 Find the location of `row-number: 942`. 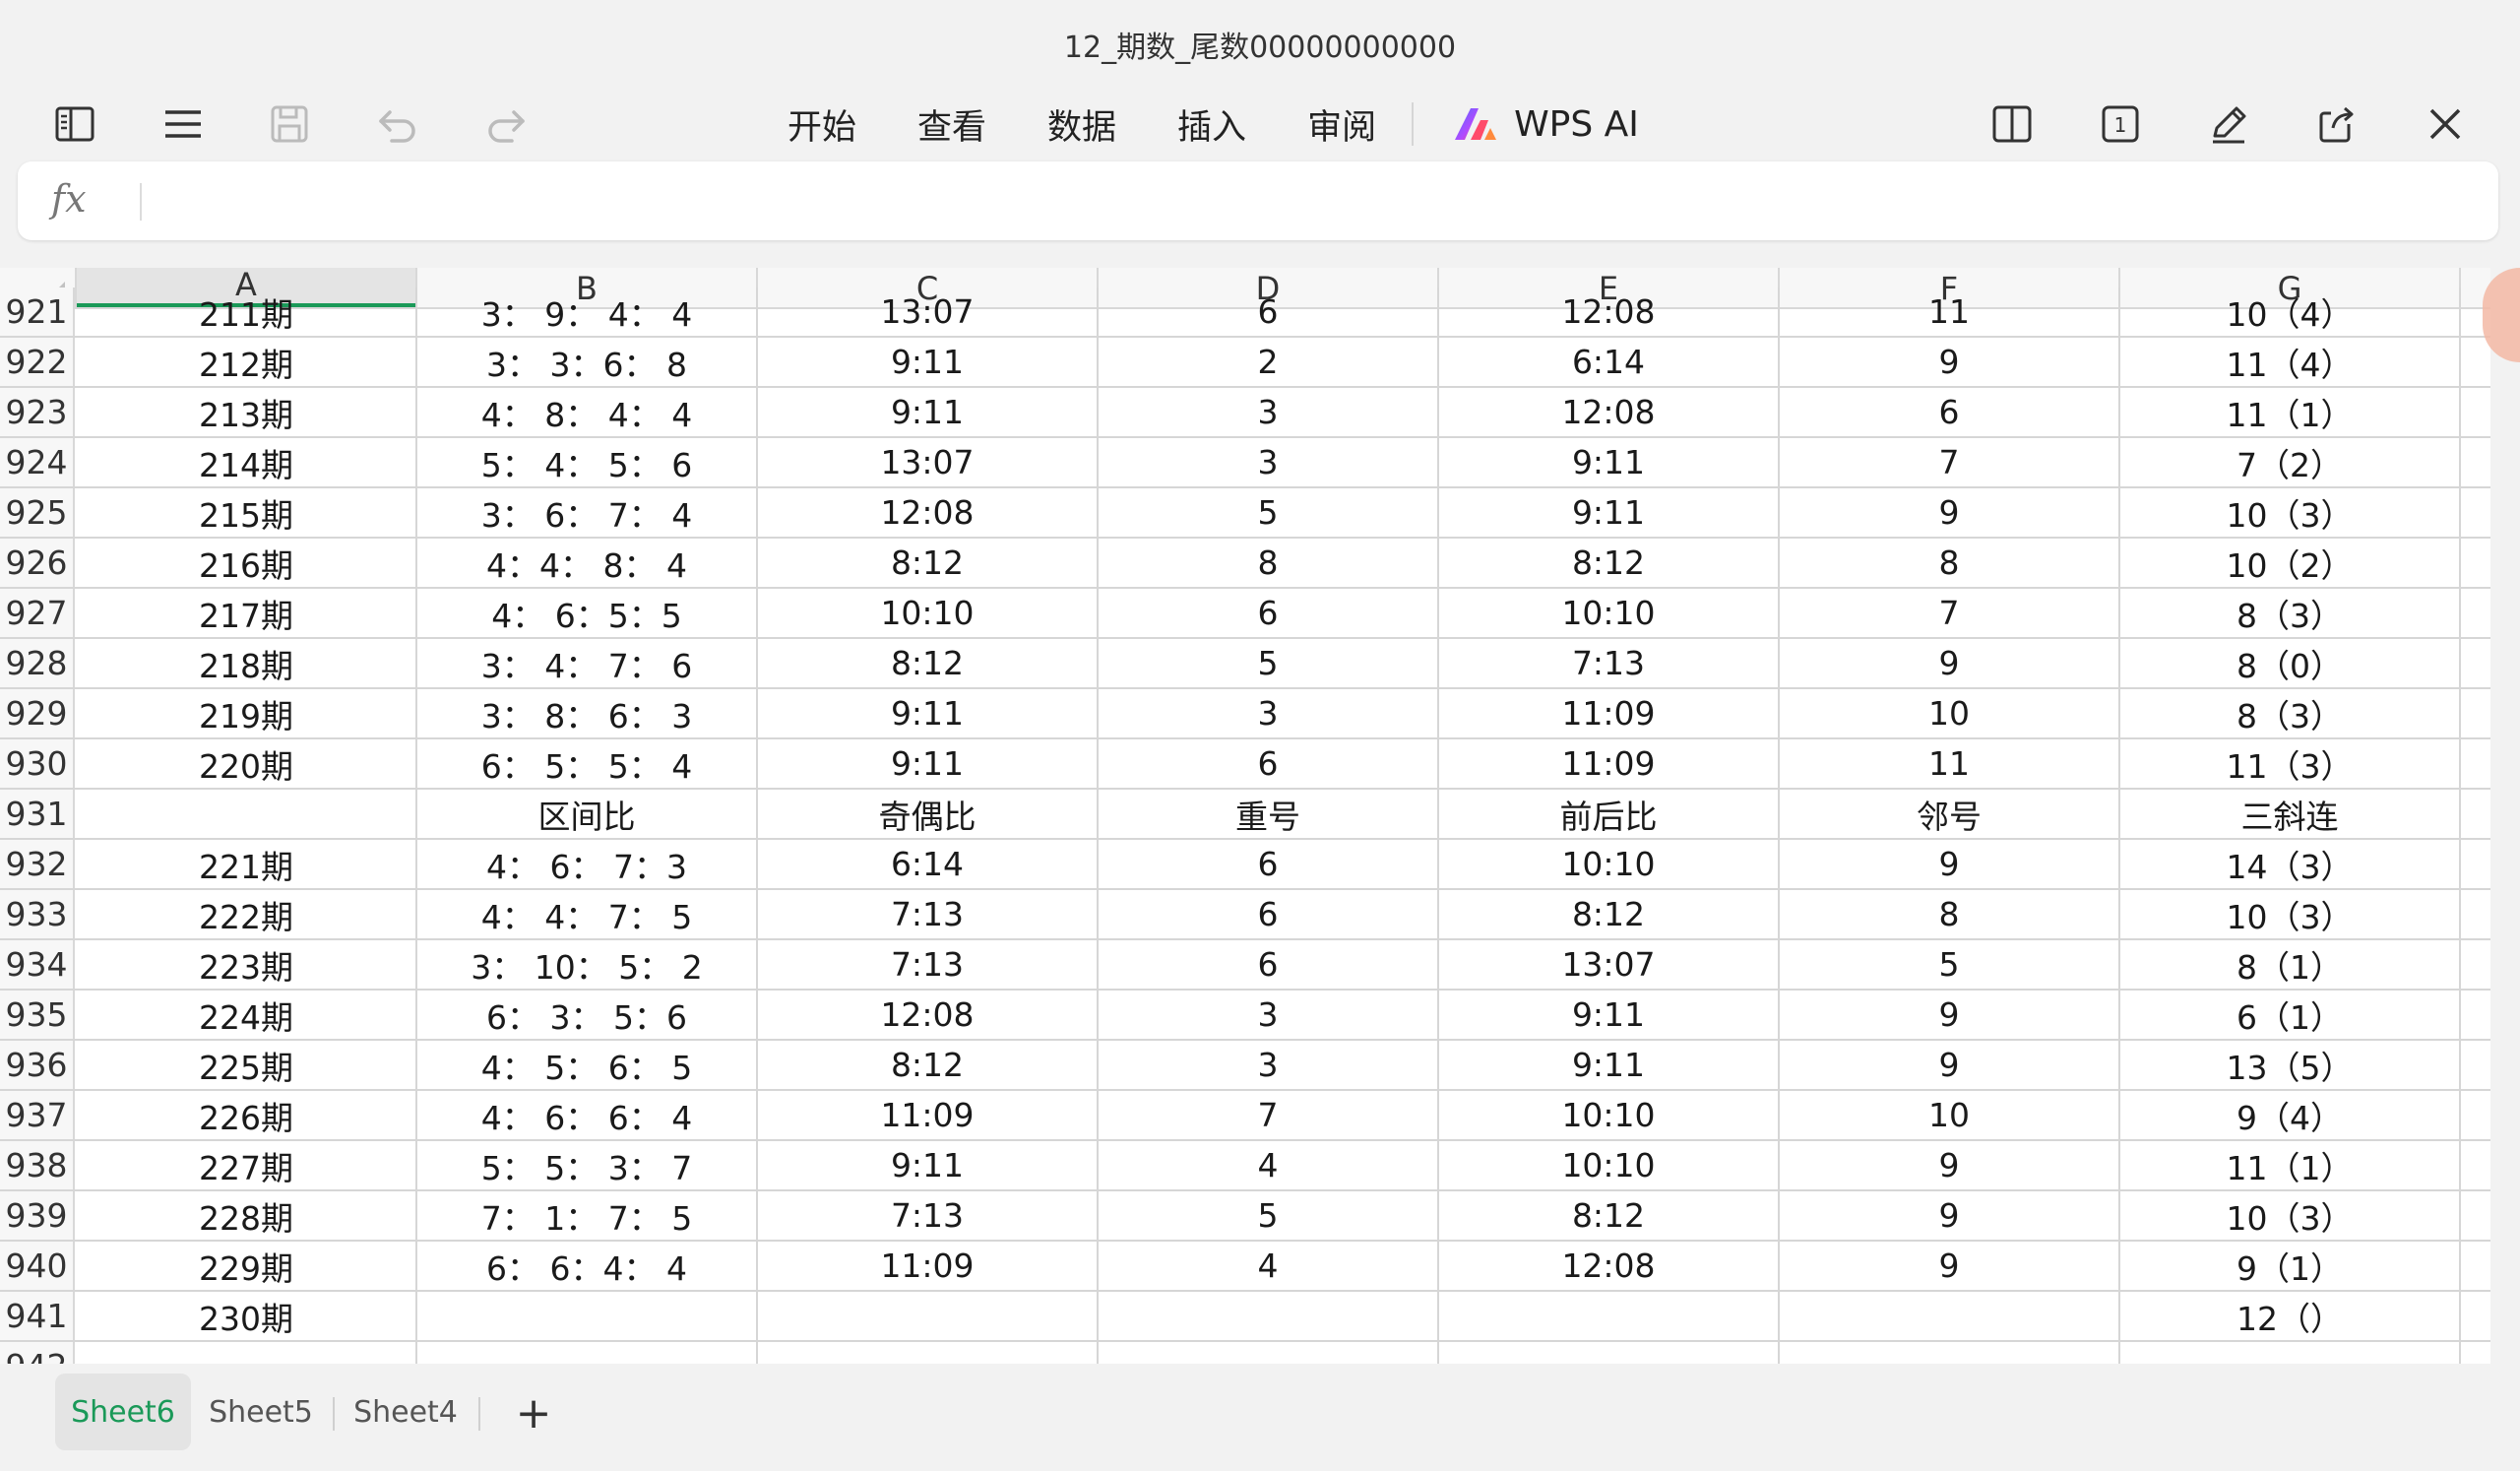

row-number: 942 is located at coordinates (37, 1353).